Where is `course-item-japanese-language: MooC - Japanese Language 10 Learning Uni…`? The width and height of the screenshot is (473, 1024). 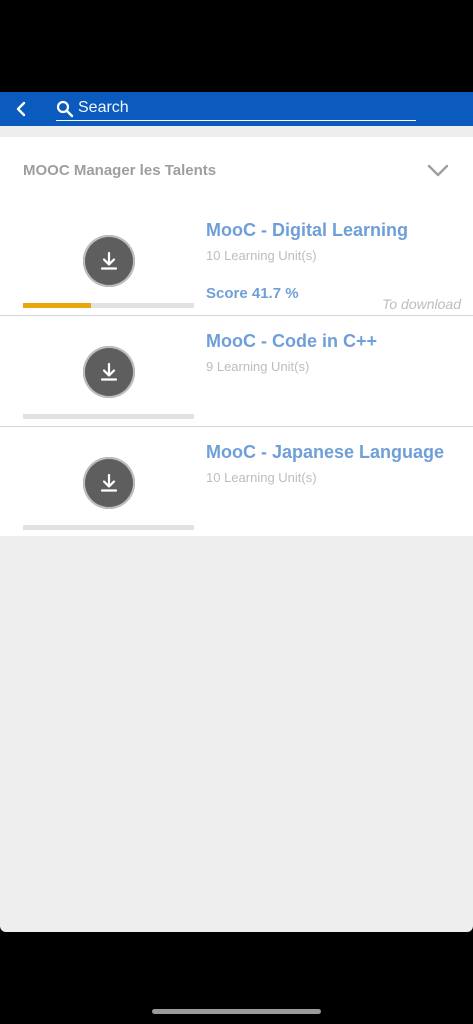
course-item-japanese-language: MooC - Japanese Language 10 Learning Uni… is located at coordinates (236, 481).